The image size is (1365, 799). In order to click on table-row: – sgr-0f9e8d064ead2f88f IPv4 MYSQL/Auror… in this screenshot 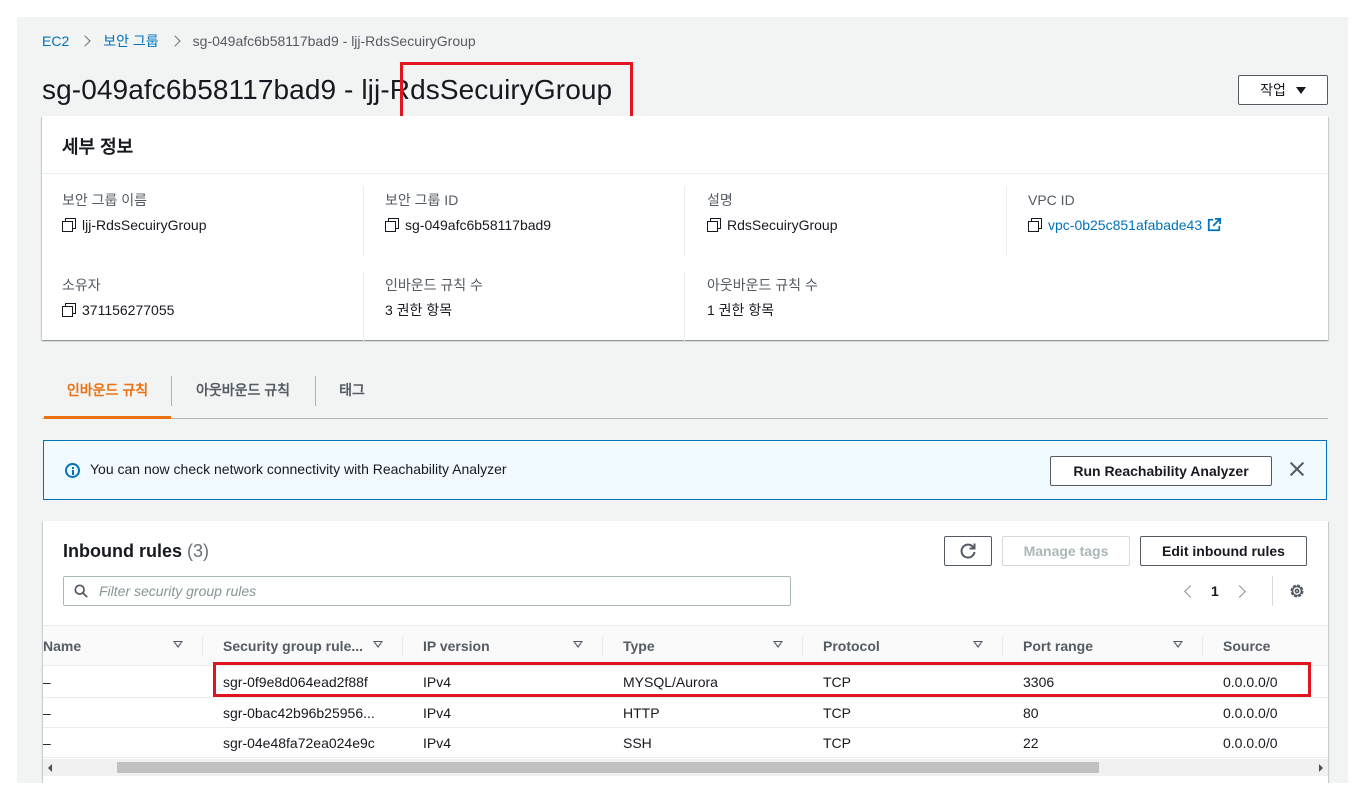, I will do `click(685, 681)`.